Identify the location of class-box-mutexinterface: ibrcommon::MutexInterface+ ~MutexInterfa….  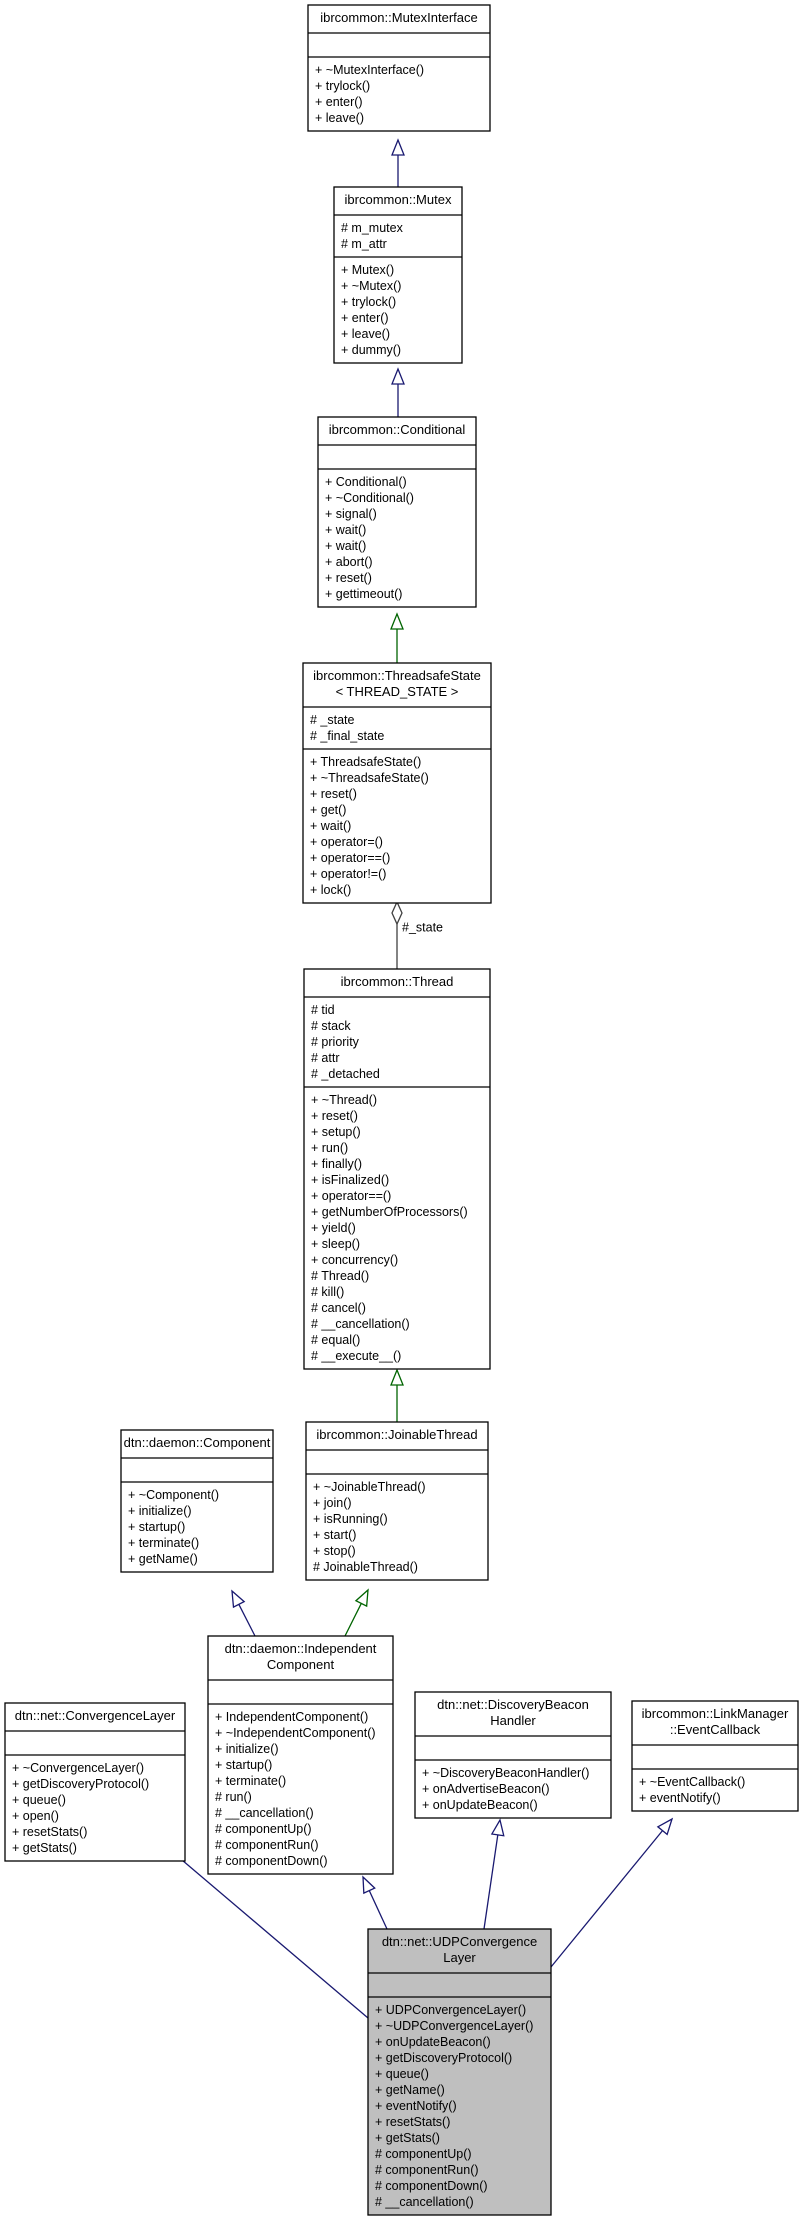
(399, 68).